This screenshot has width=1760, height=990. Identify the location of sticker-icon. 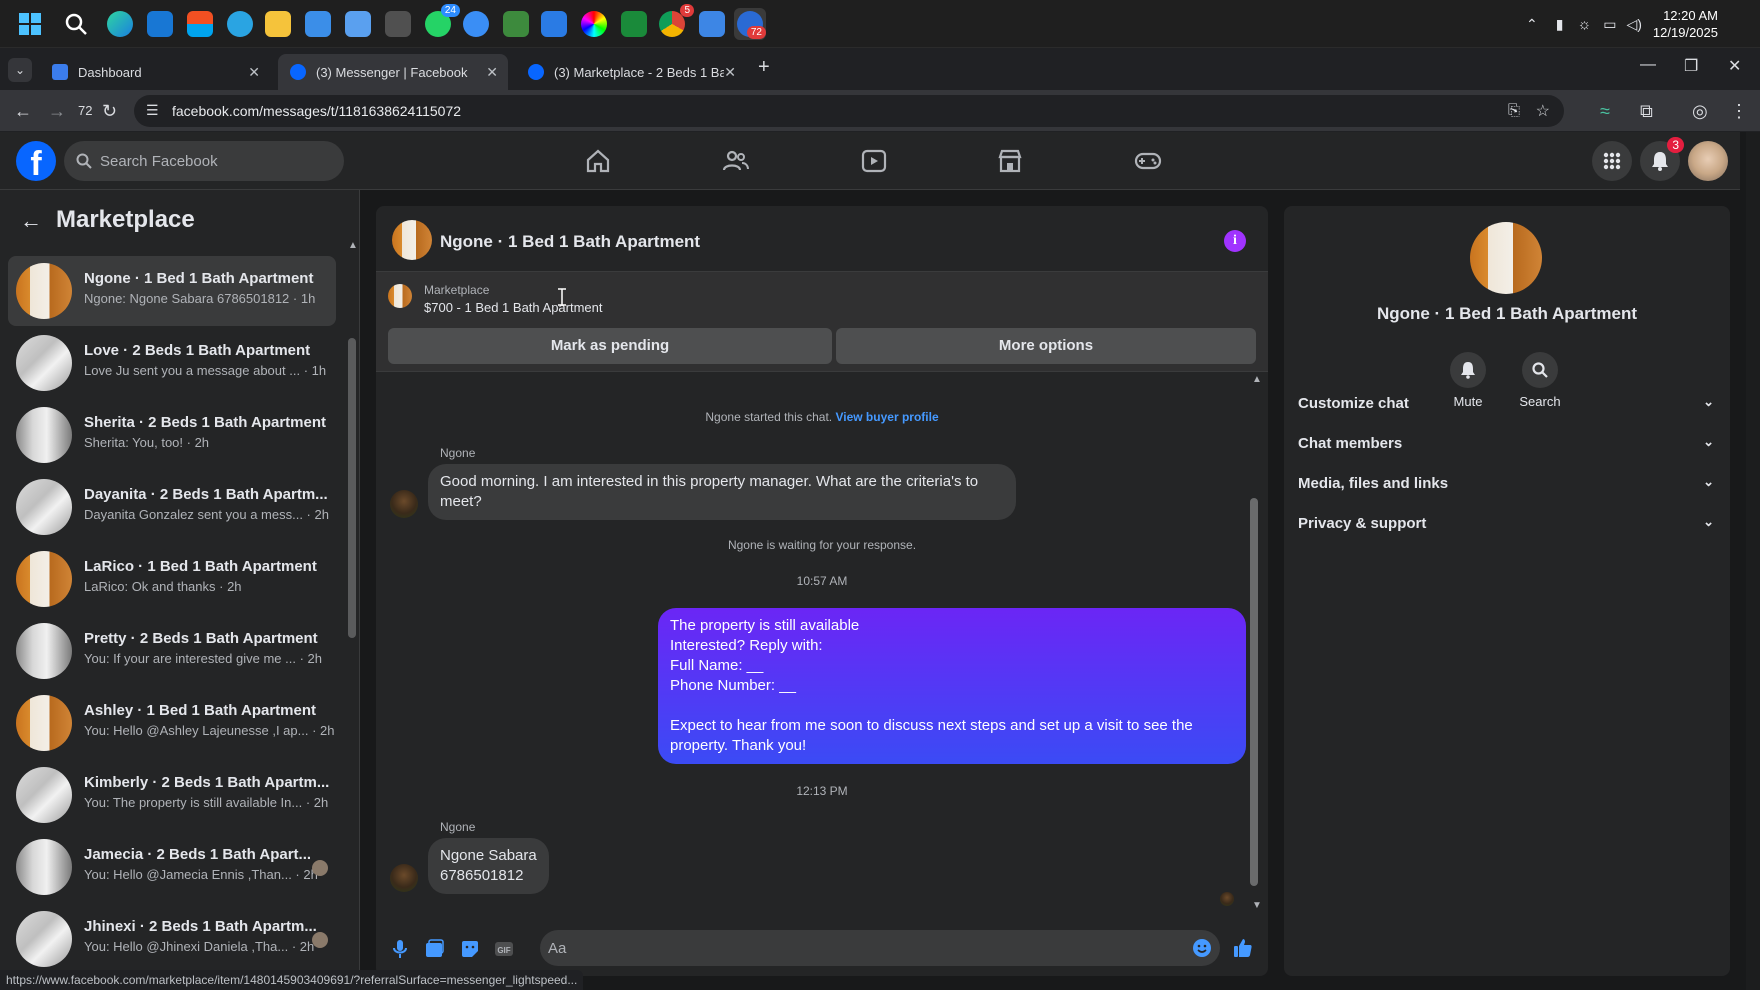
(470, 949).